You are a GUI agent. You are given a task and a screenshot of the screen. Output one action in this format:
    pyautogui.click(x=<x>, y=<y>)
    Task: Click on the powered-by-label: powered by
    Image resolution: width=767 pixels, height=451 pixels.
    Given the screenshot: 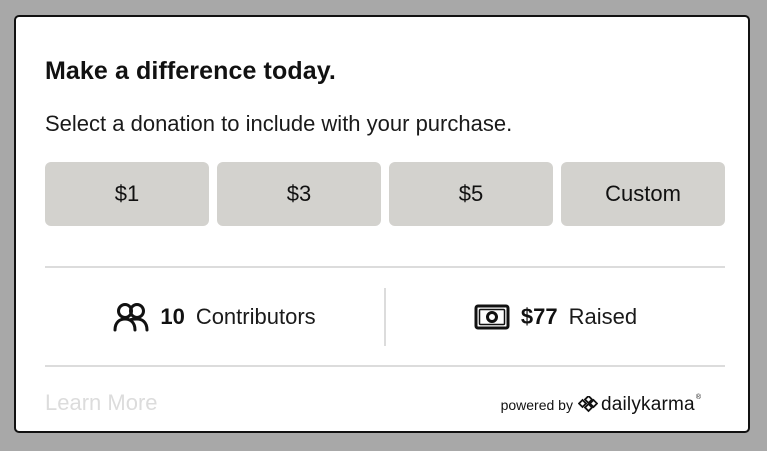 What is the action you would take?
    pyautogui.click(x=536, y=405)
    